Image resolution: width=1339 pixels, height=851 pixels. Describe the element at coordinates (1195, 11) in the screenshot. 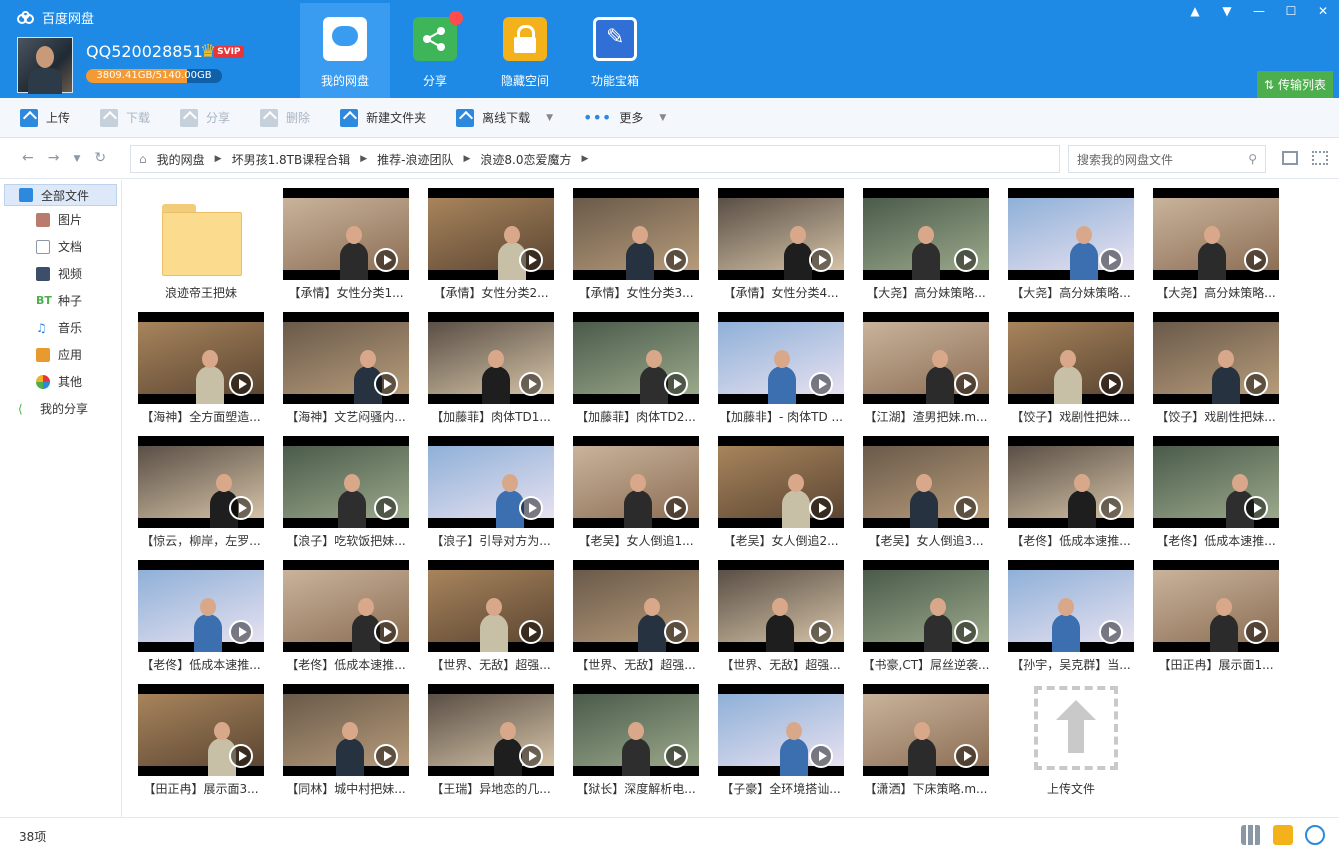

I see `notification-bell-icon: ▲` at that location.